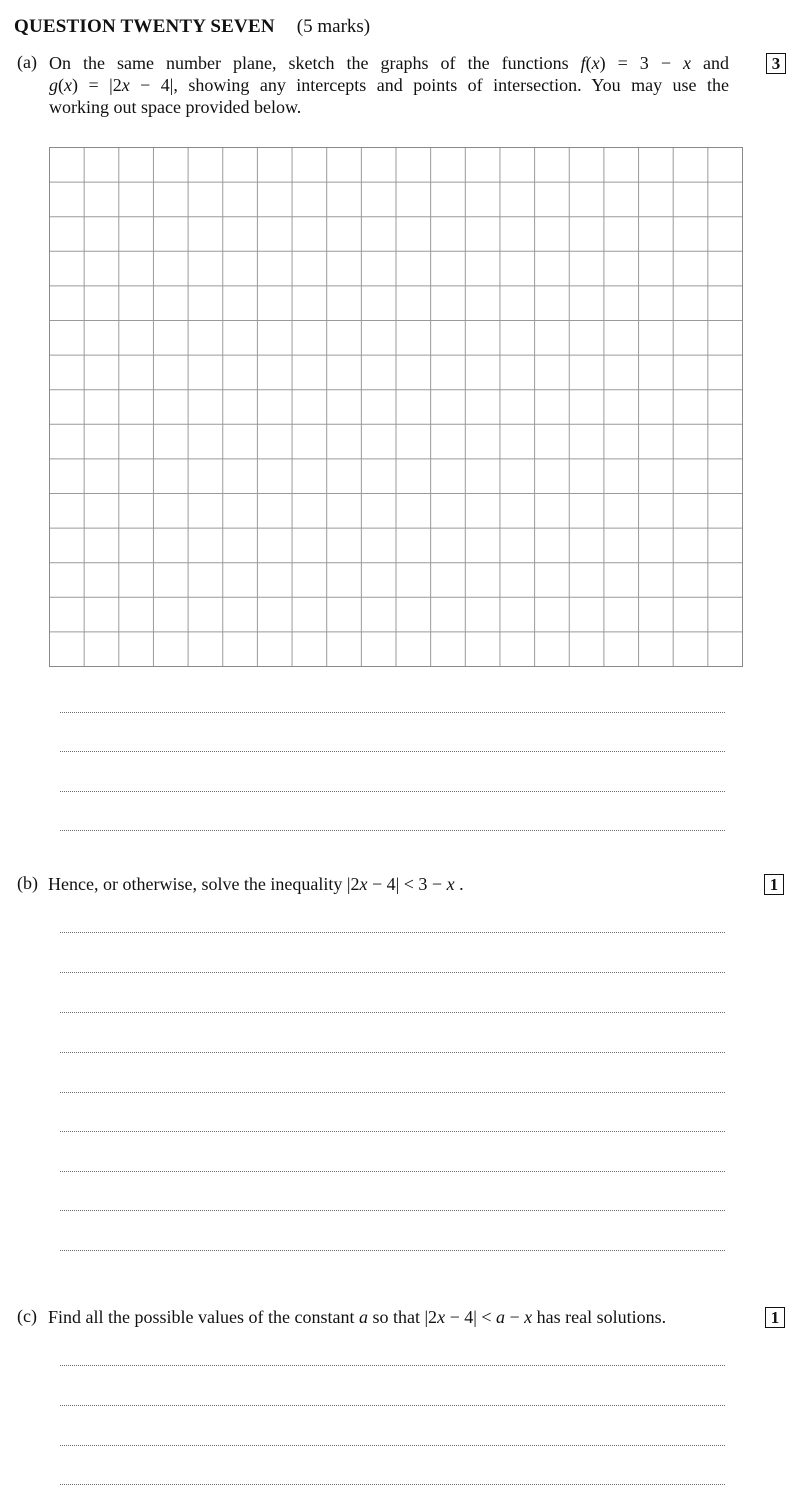  I want to click on part-b-text-mid: − 4| < 3 −, so click(407, 884).